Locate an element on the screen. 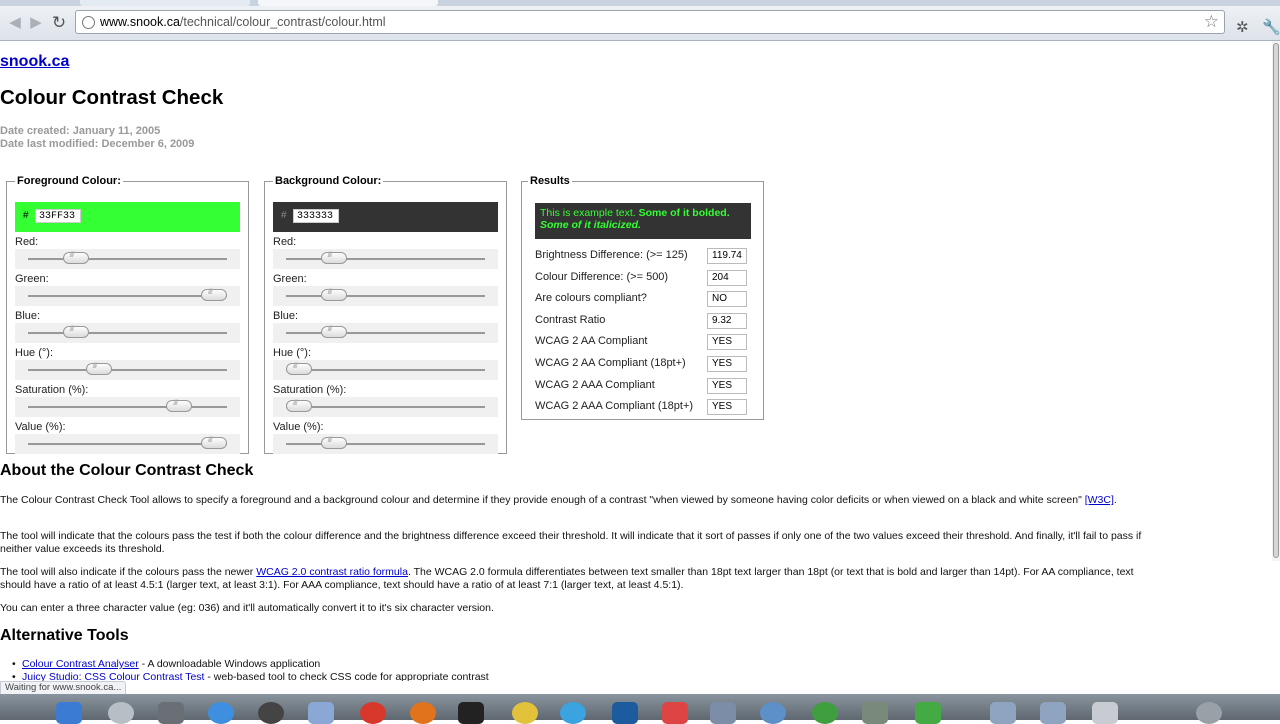  terminal-icon is located at coordinates (471, 713).